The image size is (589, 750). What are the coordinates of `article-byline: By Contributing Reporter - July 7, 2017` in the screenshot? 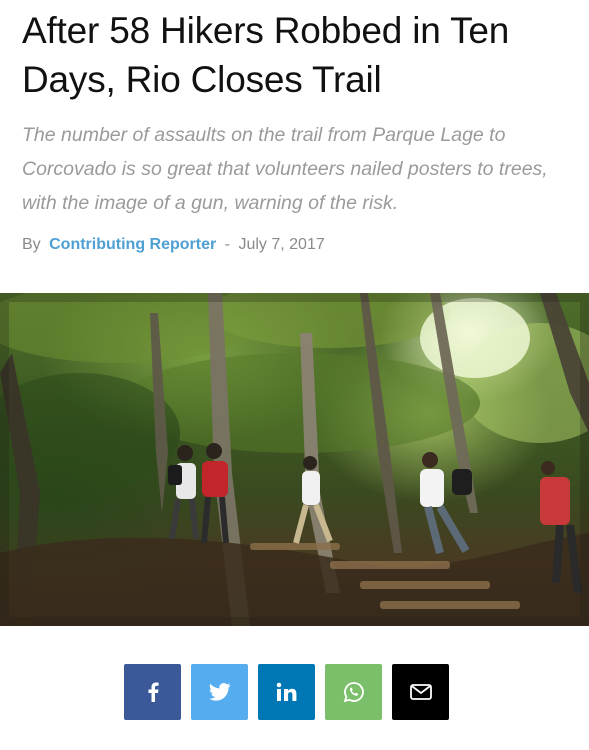 It's located at (173, 245).